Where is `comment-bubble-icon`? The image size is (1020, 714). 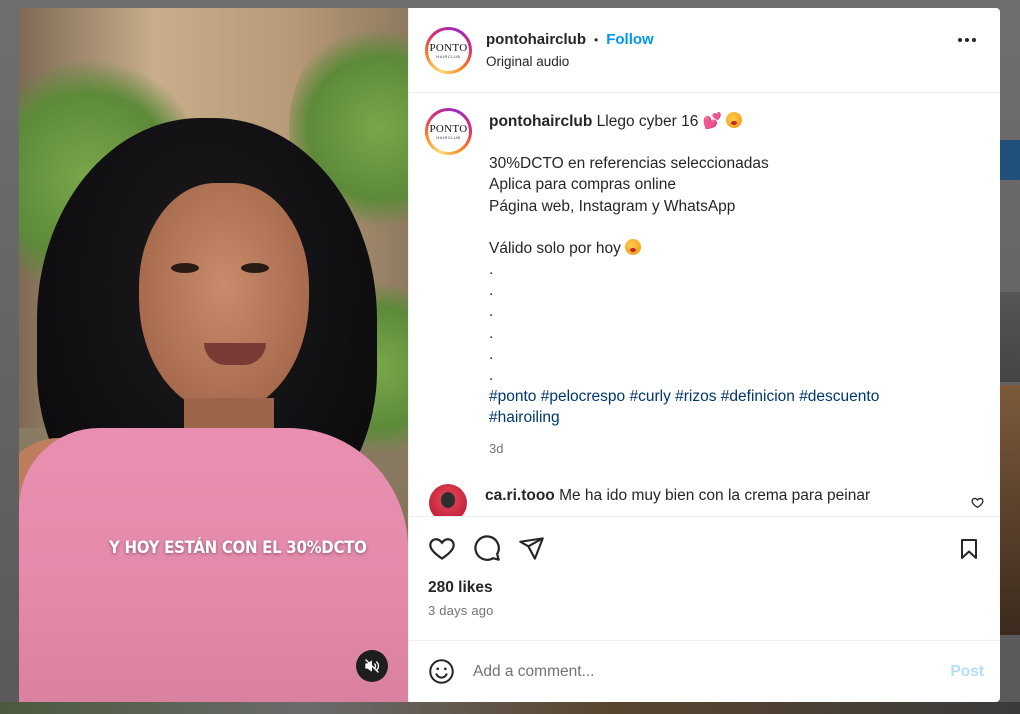
comment-bubble-icon is located at coordinates (487, 548).